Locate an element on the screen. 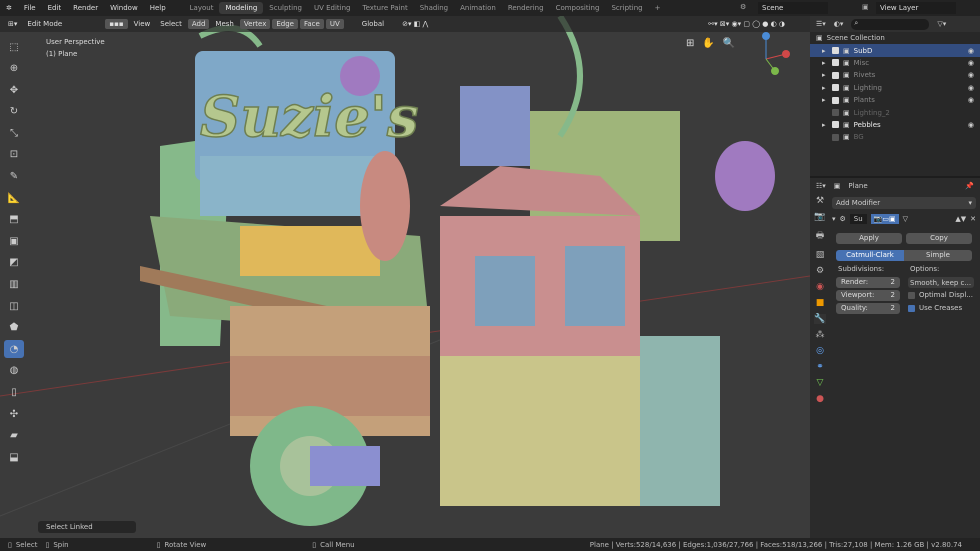 Image resolution: width=980 pixels, height=551 pixels. view-layer-field: View Layer is located at coordinates (916, 8).